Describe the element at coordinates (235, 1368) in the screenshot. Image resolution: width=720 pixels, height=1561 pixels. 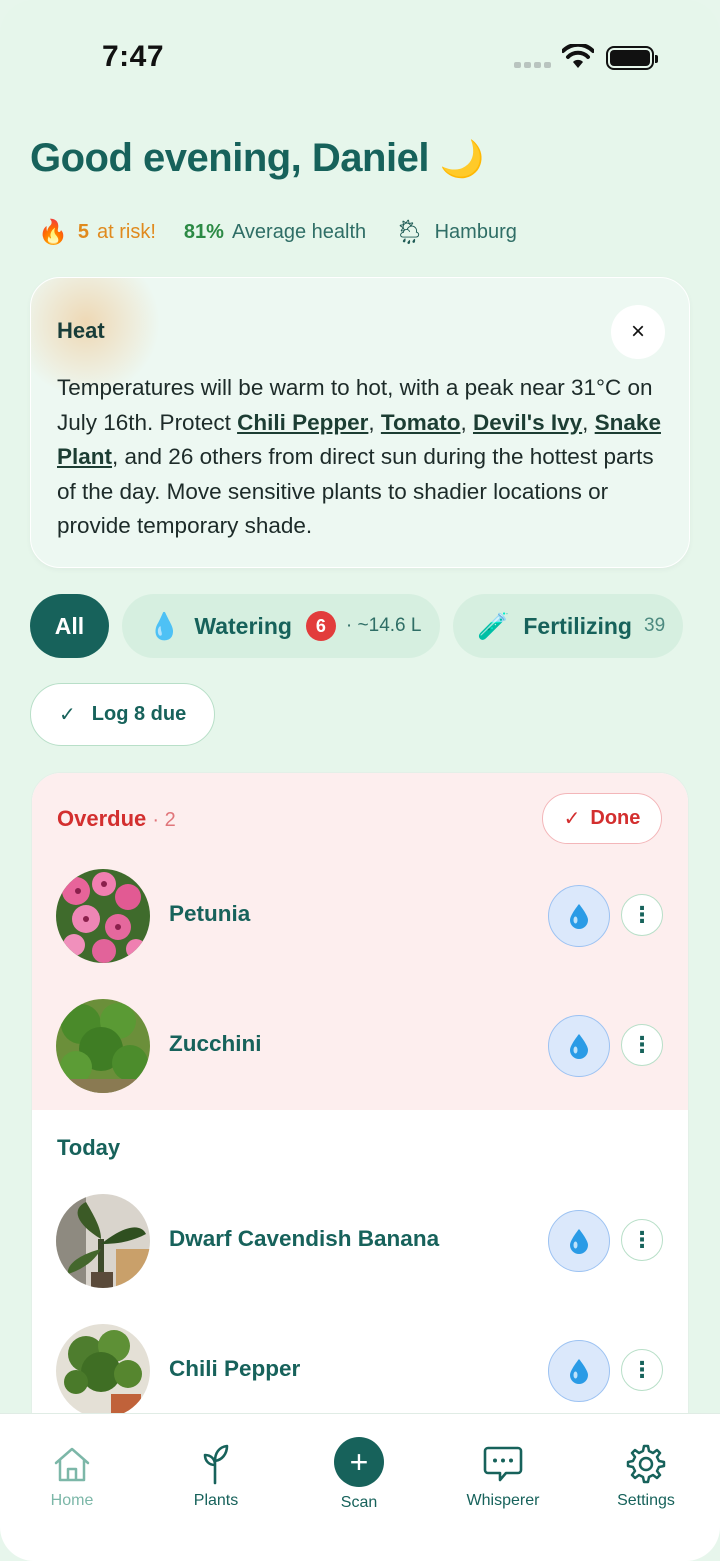
I see `plant-name: Chili Pepper` at that location.